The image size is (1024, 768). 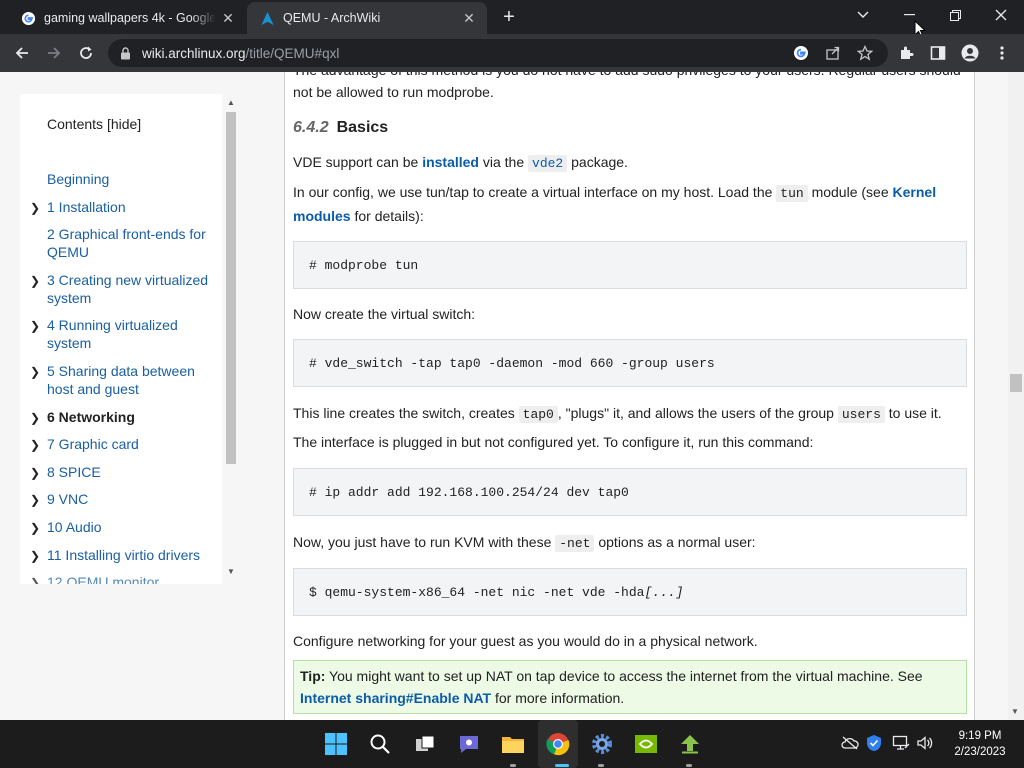 What do you see at coordinates (91, 417) in the screenshot?
I see `toc-item-label: 6 Networking` at bounding box center [91, 417].